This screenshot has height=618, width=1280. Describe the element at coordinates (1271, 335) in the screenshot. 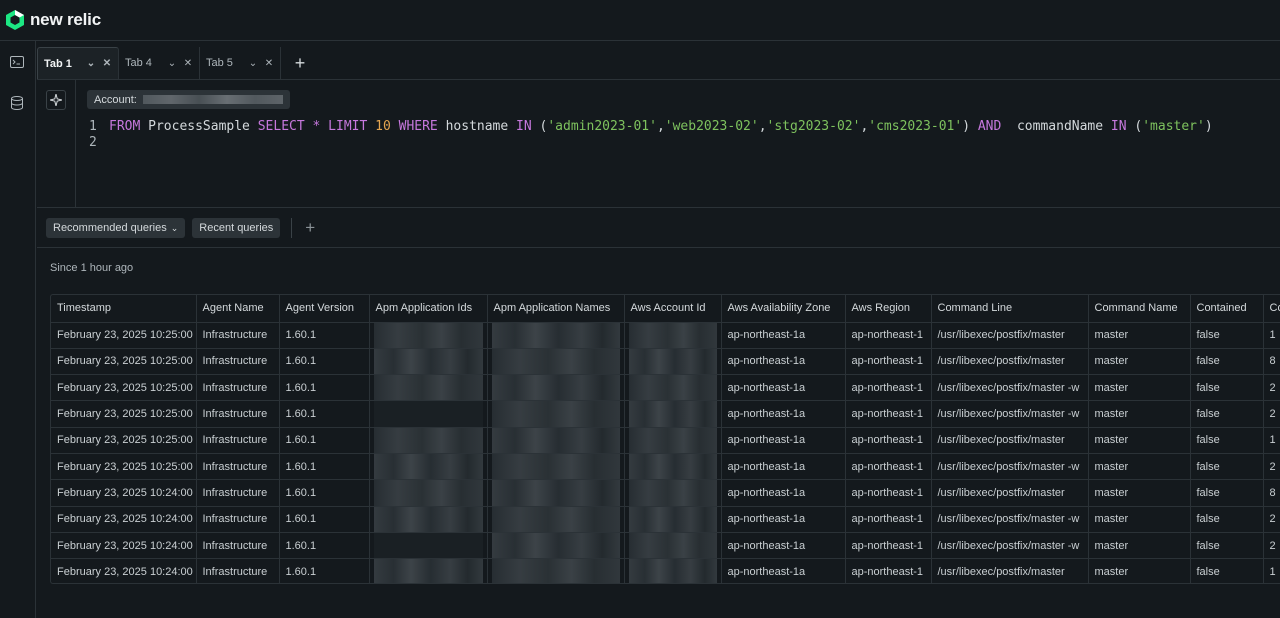

I see `table-cell: 1` at that location.